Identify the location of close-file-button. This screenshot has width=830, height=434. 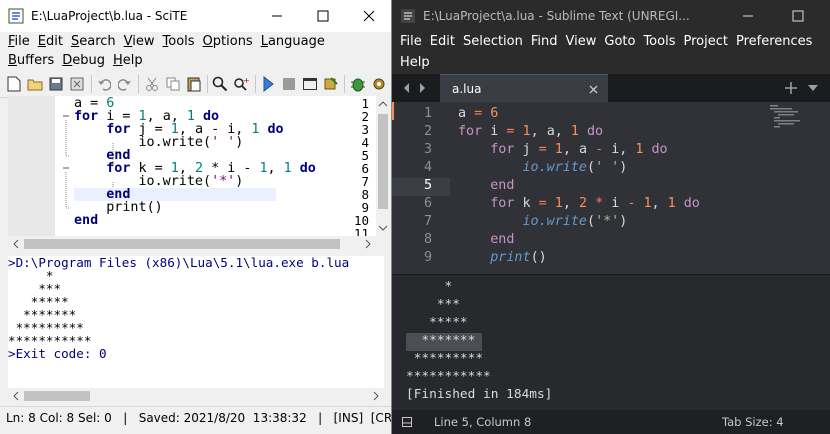
(77, 84).